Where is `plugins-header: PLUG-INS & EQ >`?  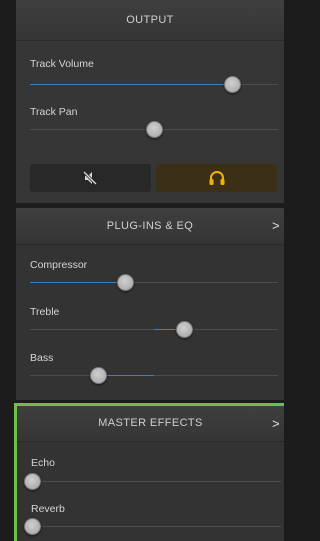
plugins-header: PLUG-INS & EQ > is located at coordinates (150, 226).